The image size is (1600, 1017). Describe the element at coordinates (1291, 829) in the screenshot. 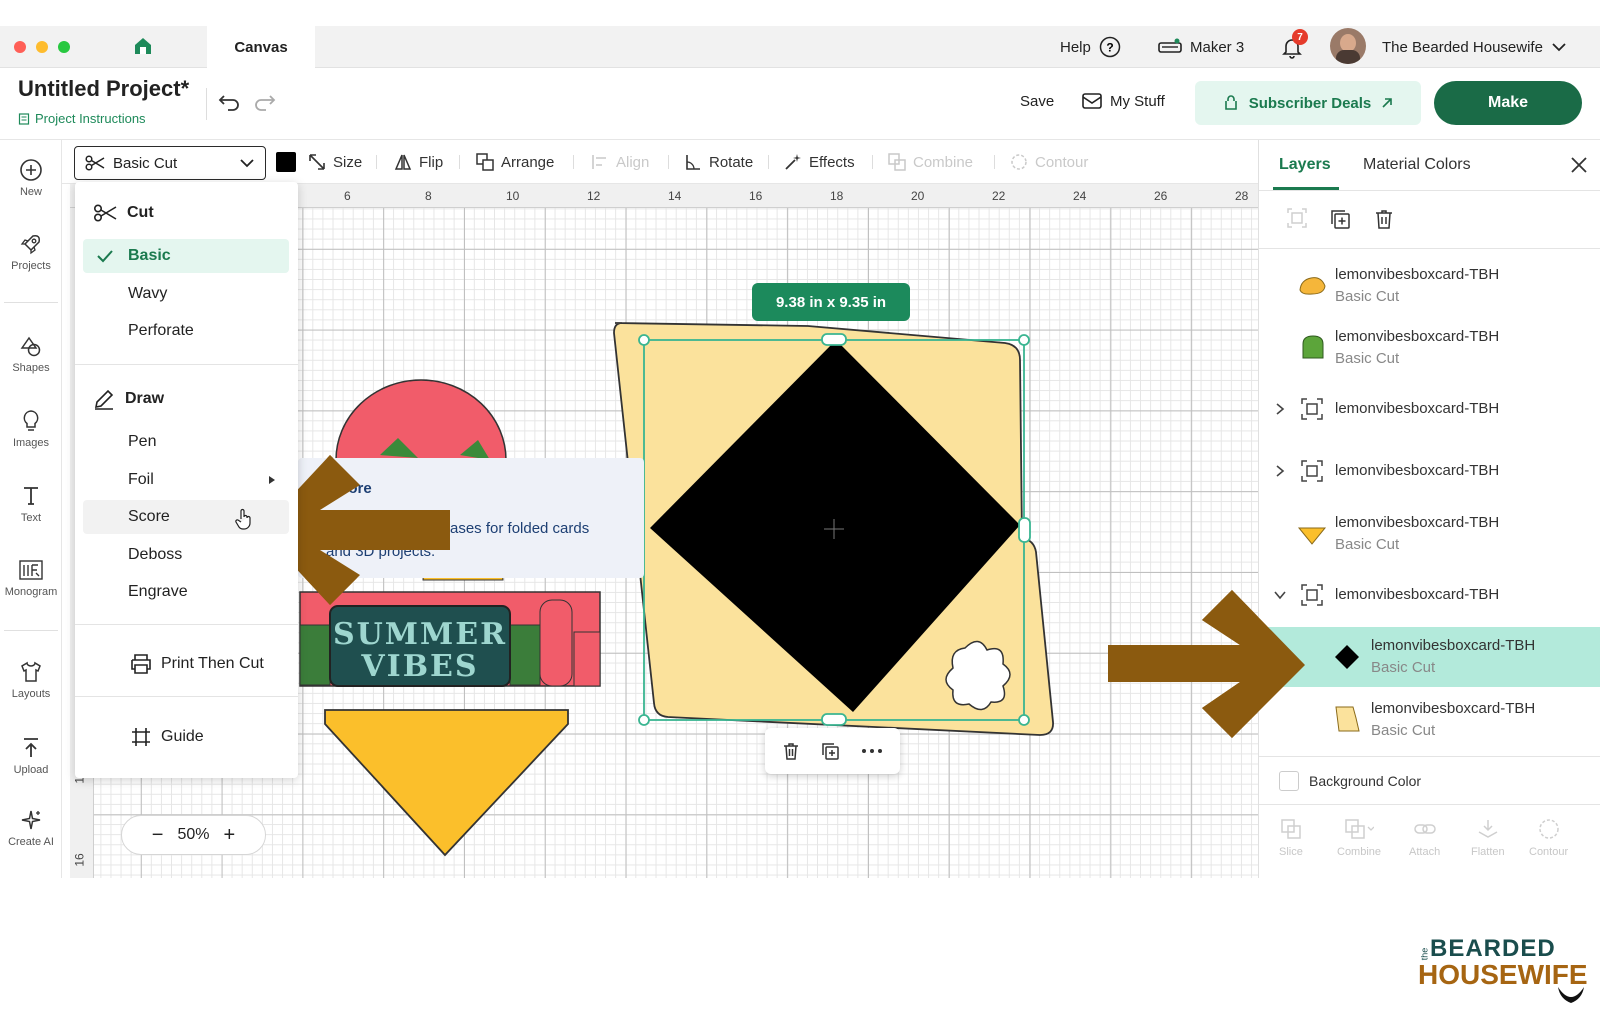

I see `slice-icon` at that location.